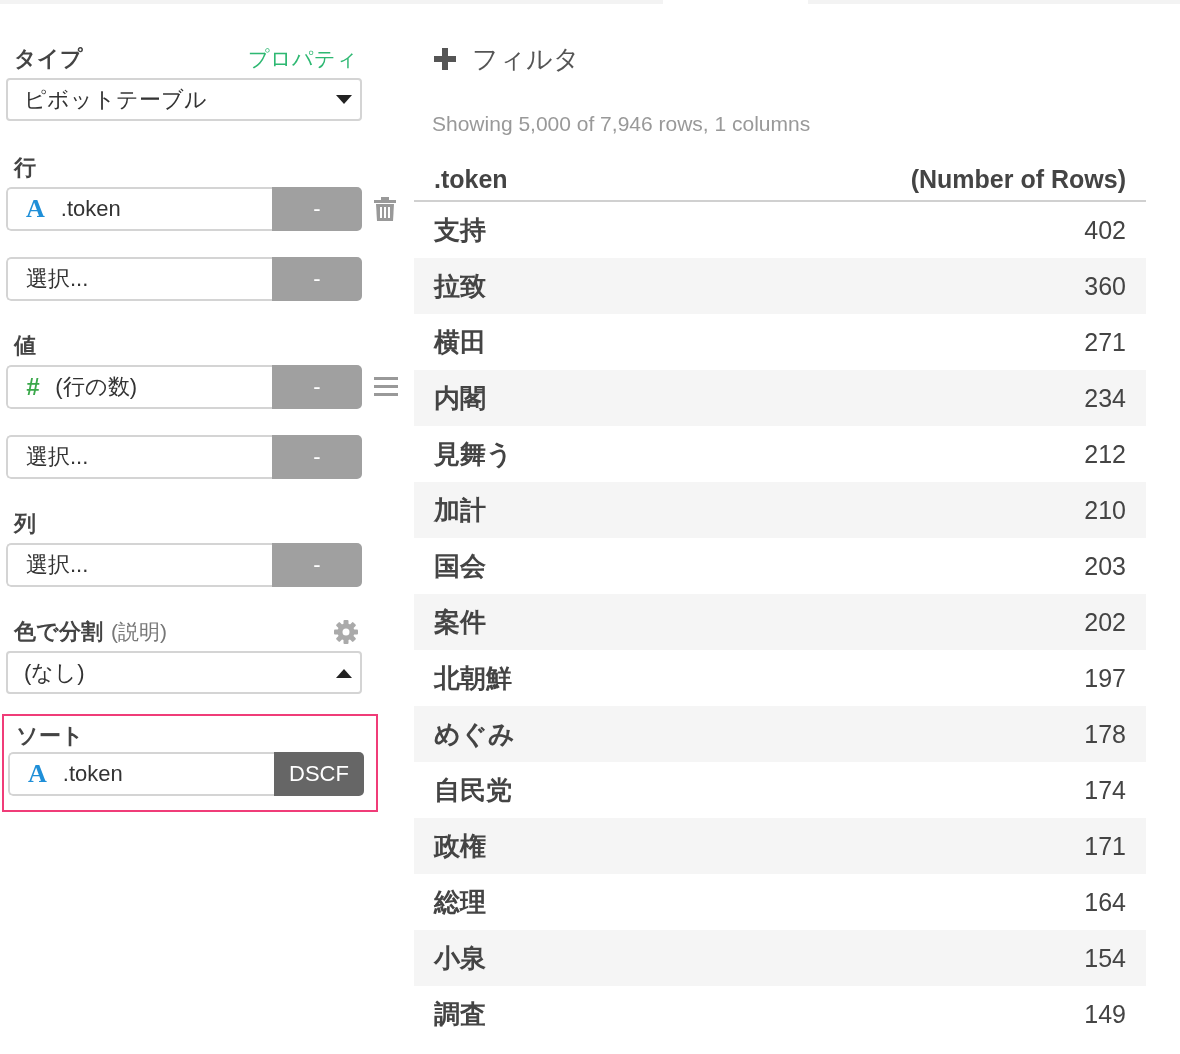 This screenshot has width=1180, height=1054. Describe the element at coordinates (460, 398) in the screenshot. I see `table-cell-text: 内閣` at that location.